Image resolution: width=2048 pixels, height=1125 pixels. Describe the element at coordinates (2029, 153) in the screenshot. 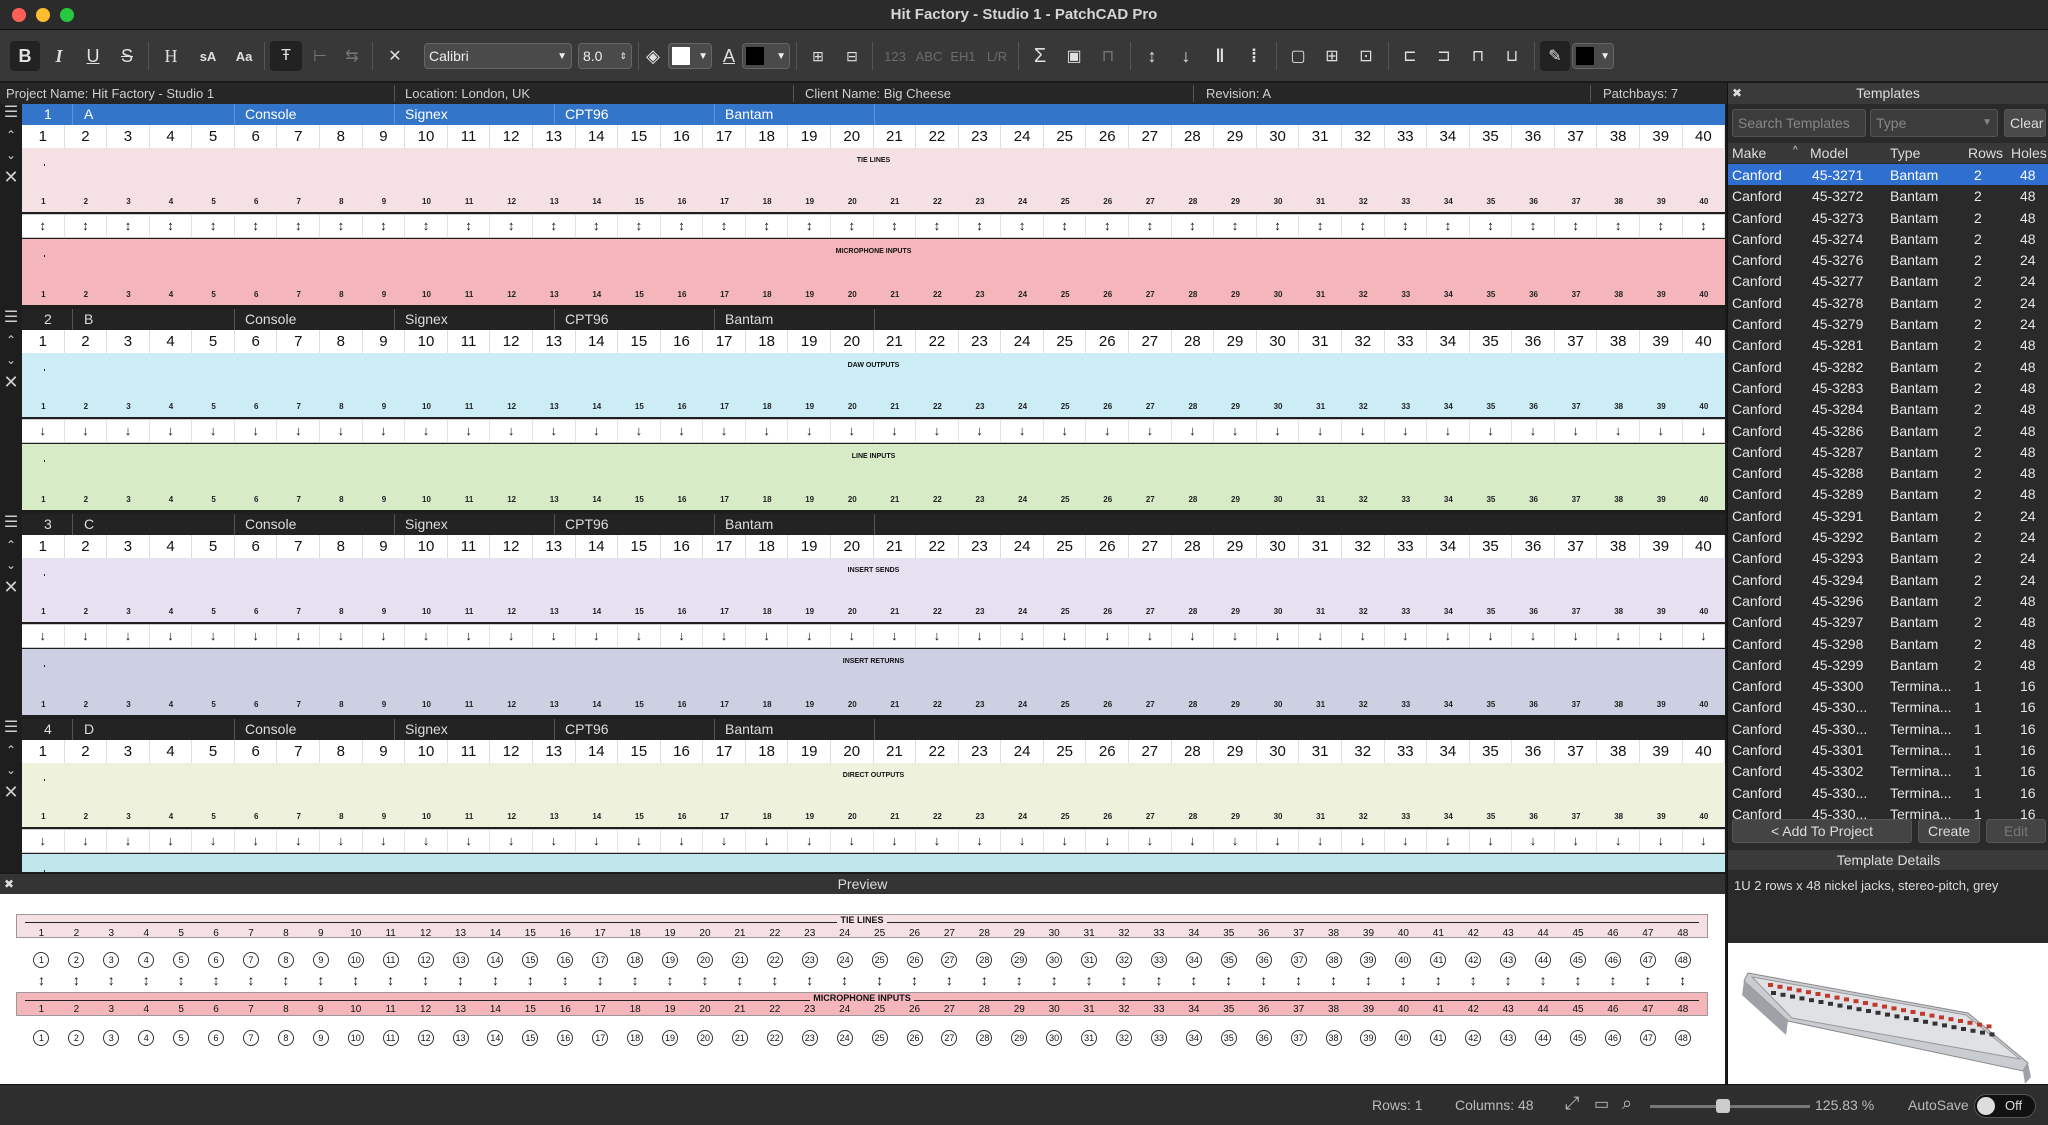

I see `col-holes: Holes` at that location.